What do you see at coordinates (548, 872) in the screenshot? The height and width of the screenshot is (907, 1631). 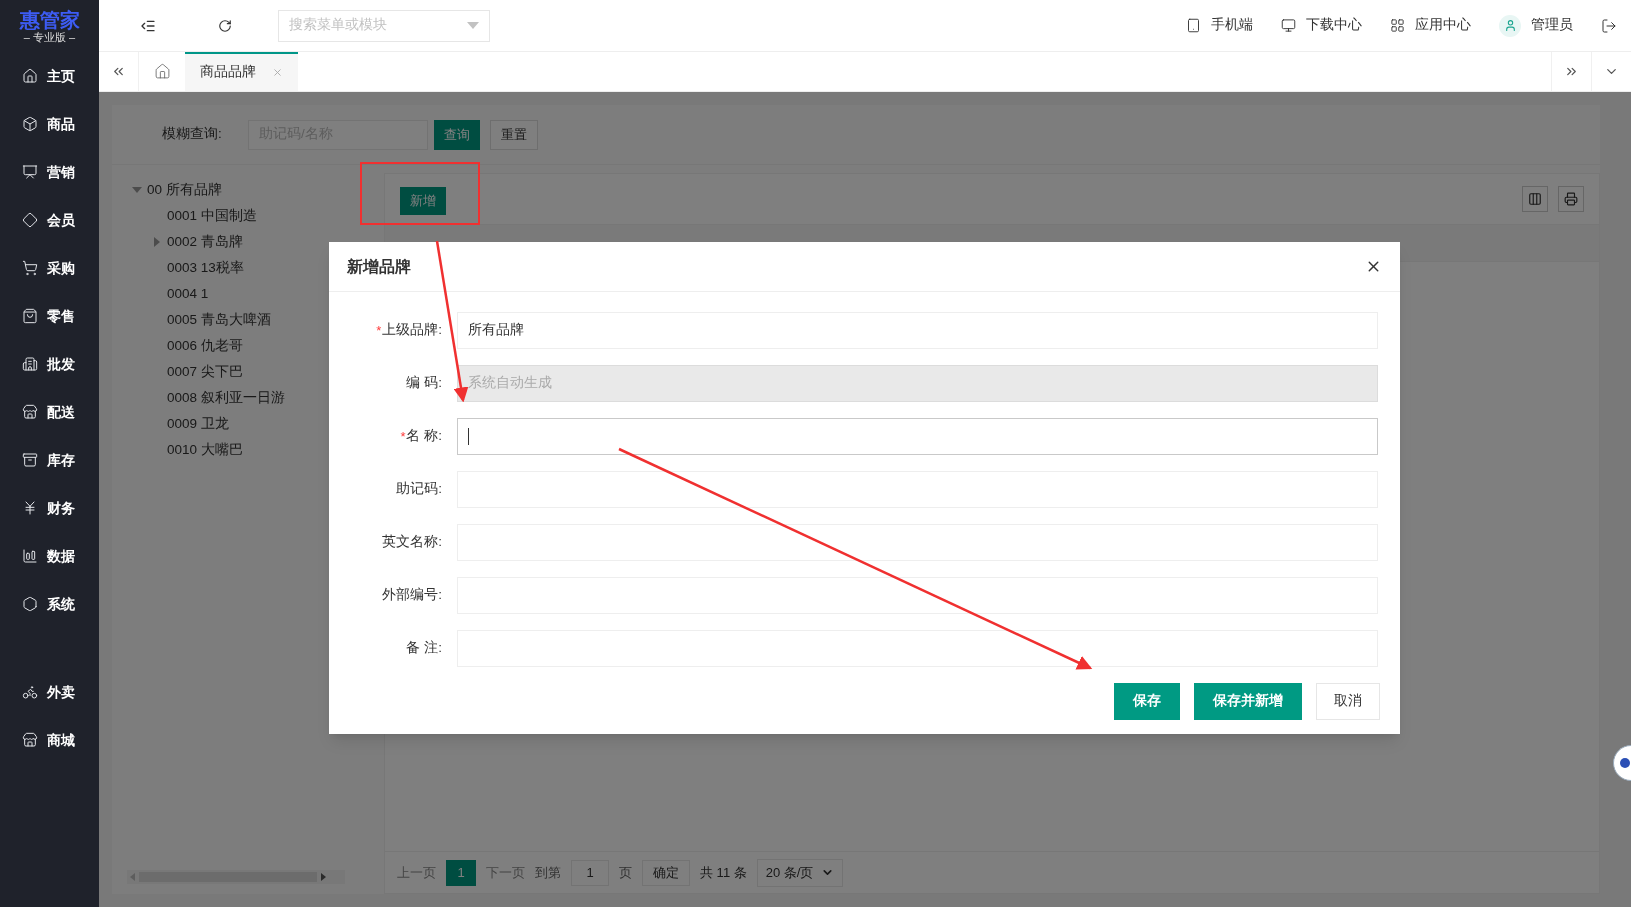 I see `goto-label: 到第` at bounding box center [548, 872].